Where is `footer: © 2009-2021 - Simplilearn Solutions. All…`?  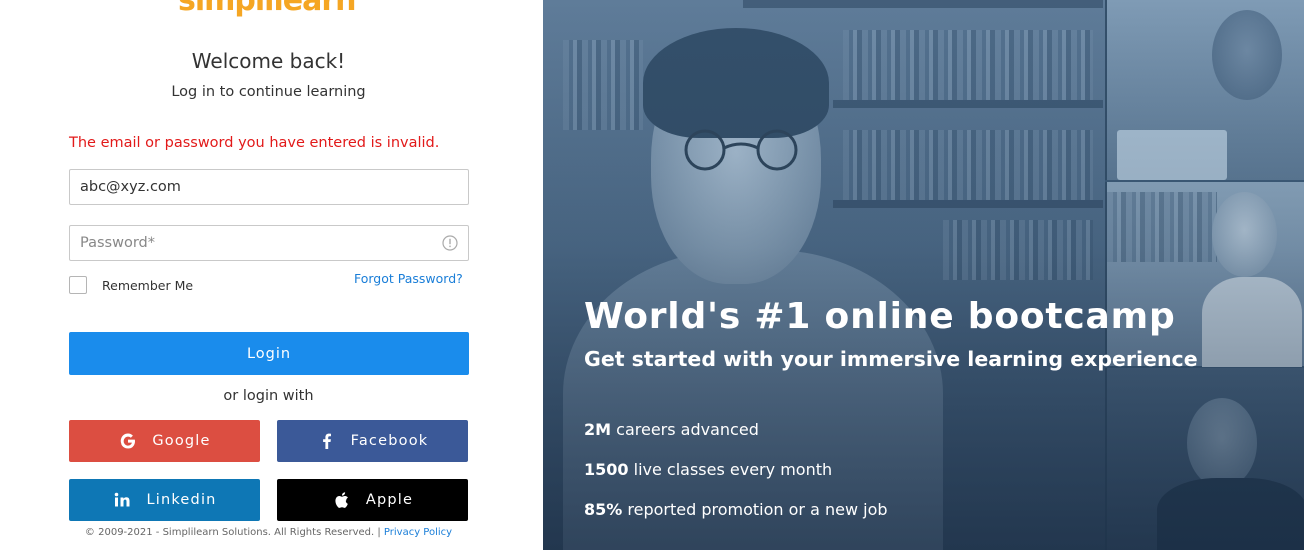 footer: © 2009-2021 - Simplilearn Solutions. All… is located at coordinates (268, 532).